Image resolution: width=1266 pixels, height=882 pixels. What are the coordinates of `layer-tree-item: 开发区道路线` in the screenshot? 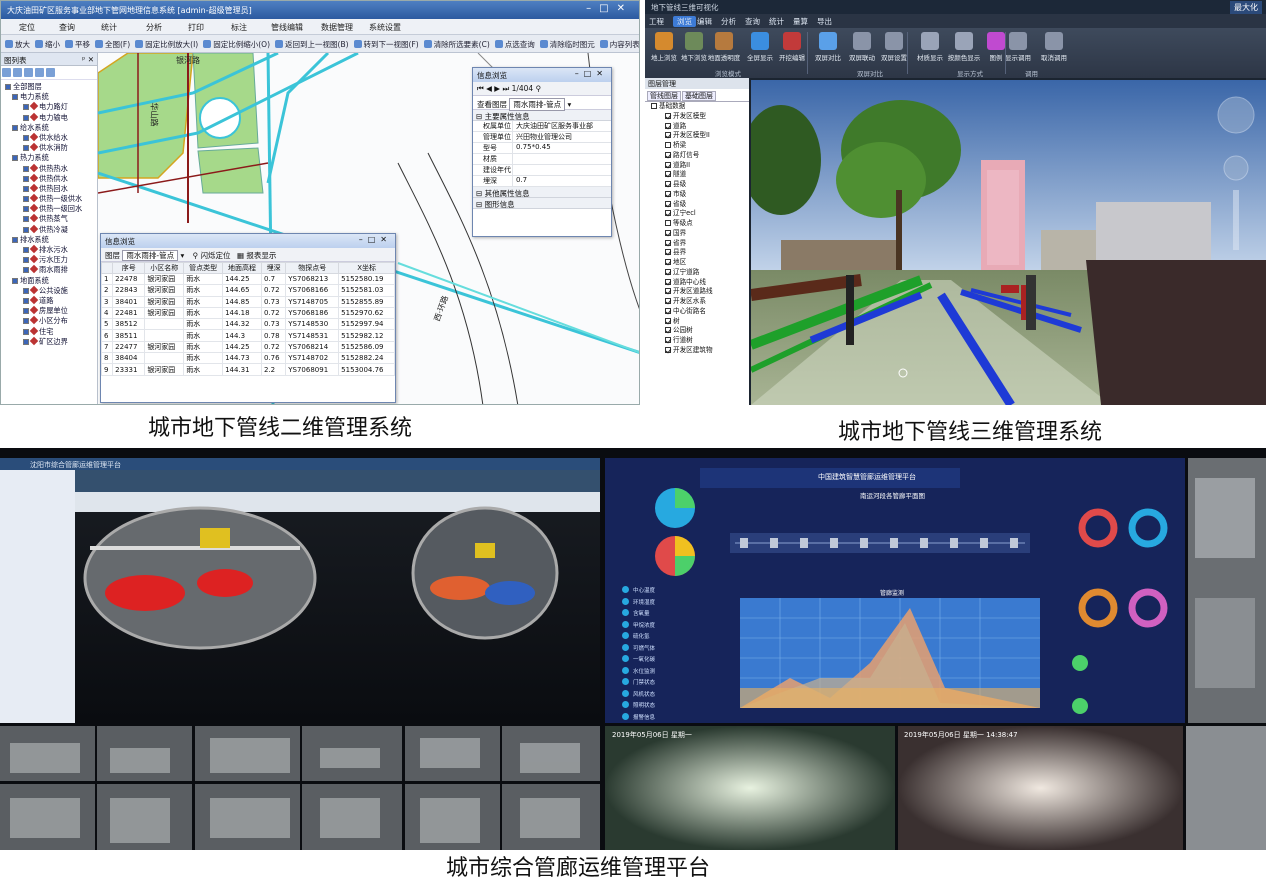 It's located at (697, 292).